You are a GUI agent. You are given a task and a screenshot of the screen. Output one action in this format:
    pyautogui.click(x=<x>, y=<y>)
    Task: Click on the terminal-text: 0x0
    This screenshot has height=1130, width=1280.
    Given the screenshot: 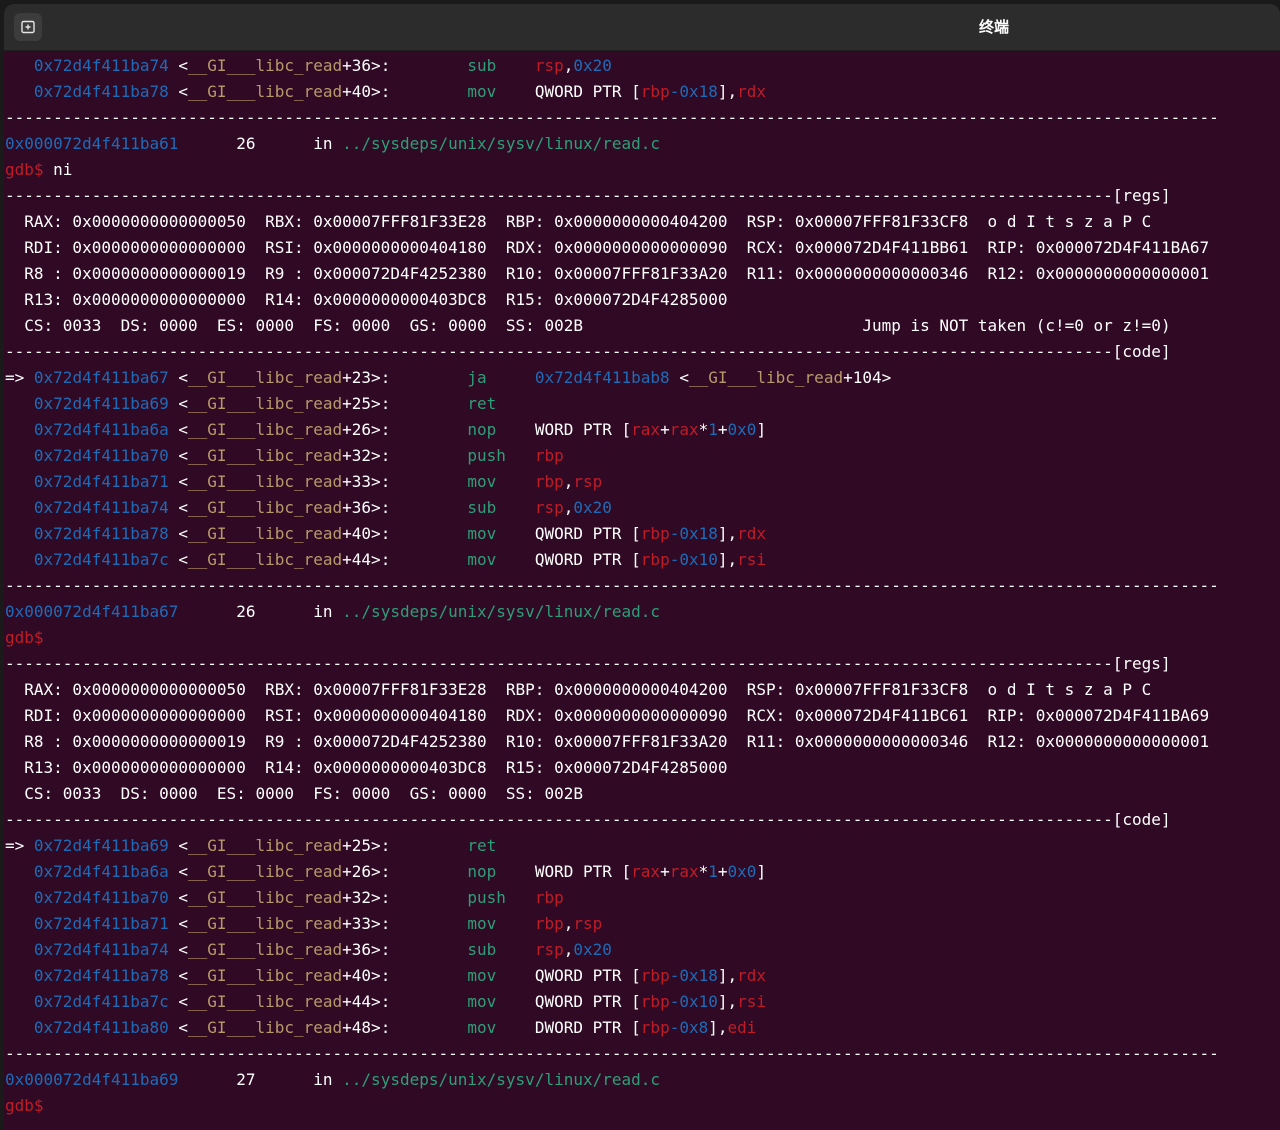 What is the action you would take?
    pyautogui.click(x=742, y=871)
    